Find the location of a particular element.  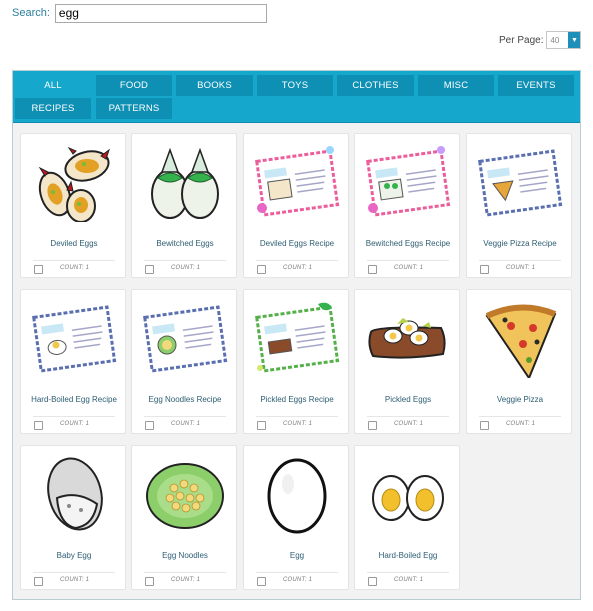

tab-books: BOOKS is located at coordinates (214, 85).